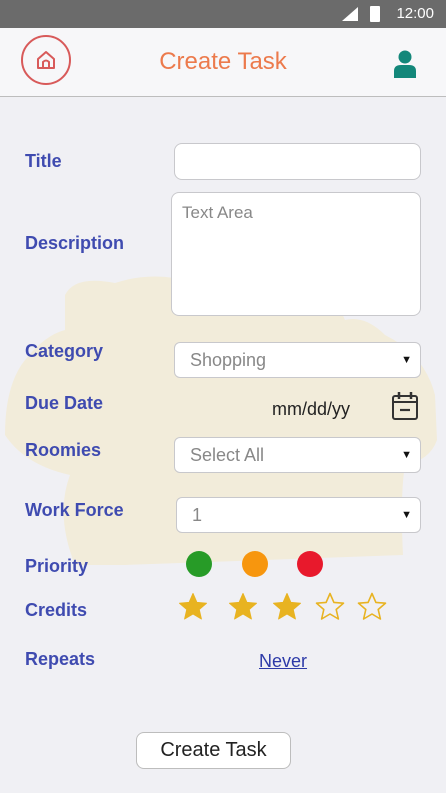 The width and height of the screenshot is (446, 793). What do you see at coordinates (75, 243) in the screenshot?
I see `description-label: Description` at bounding box center [75, 243].